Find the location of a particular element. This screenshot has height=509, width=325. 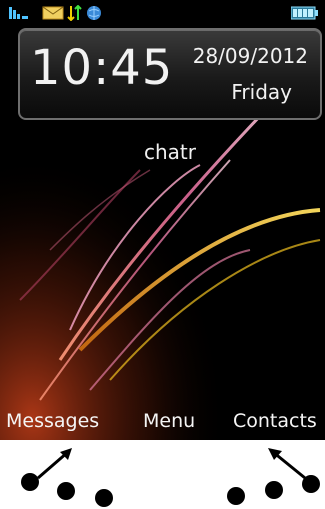

battery-icon is located at coordinates (304, 13).